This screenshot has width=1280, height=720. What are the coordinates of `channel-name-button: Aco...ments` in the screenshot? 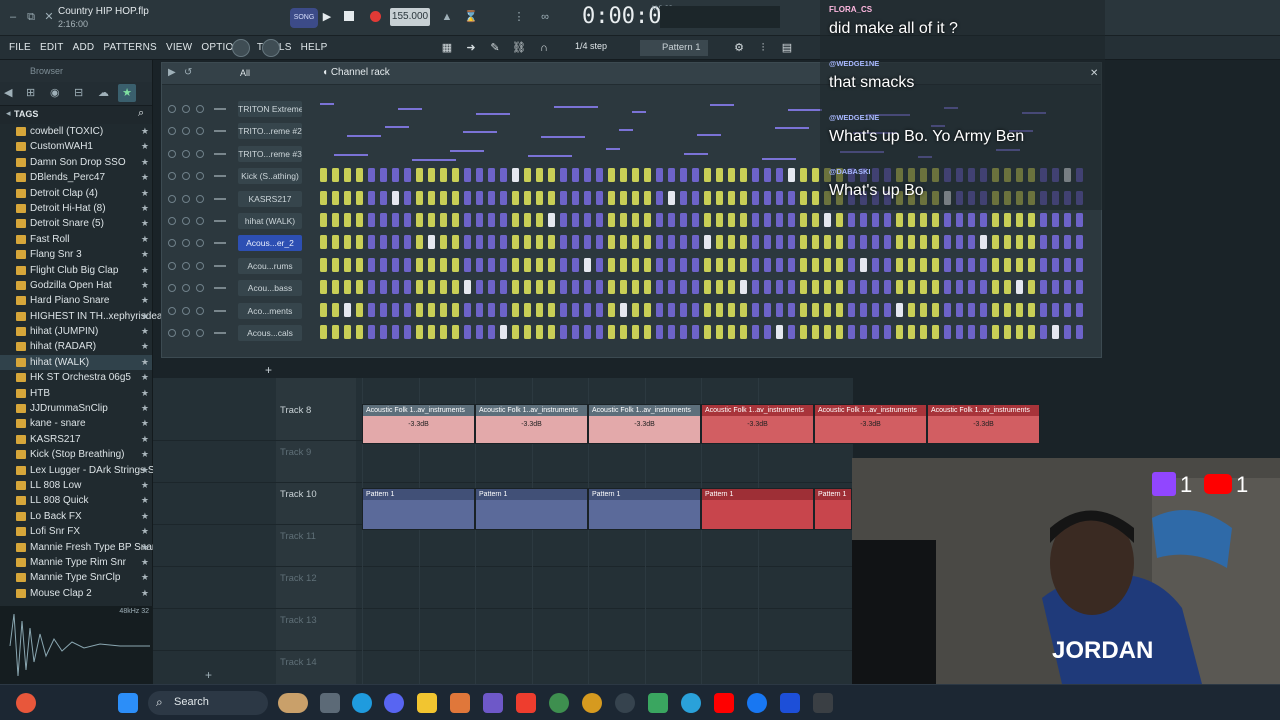 It's located at (270, 310).